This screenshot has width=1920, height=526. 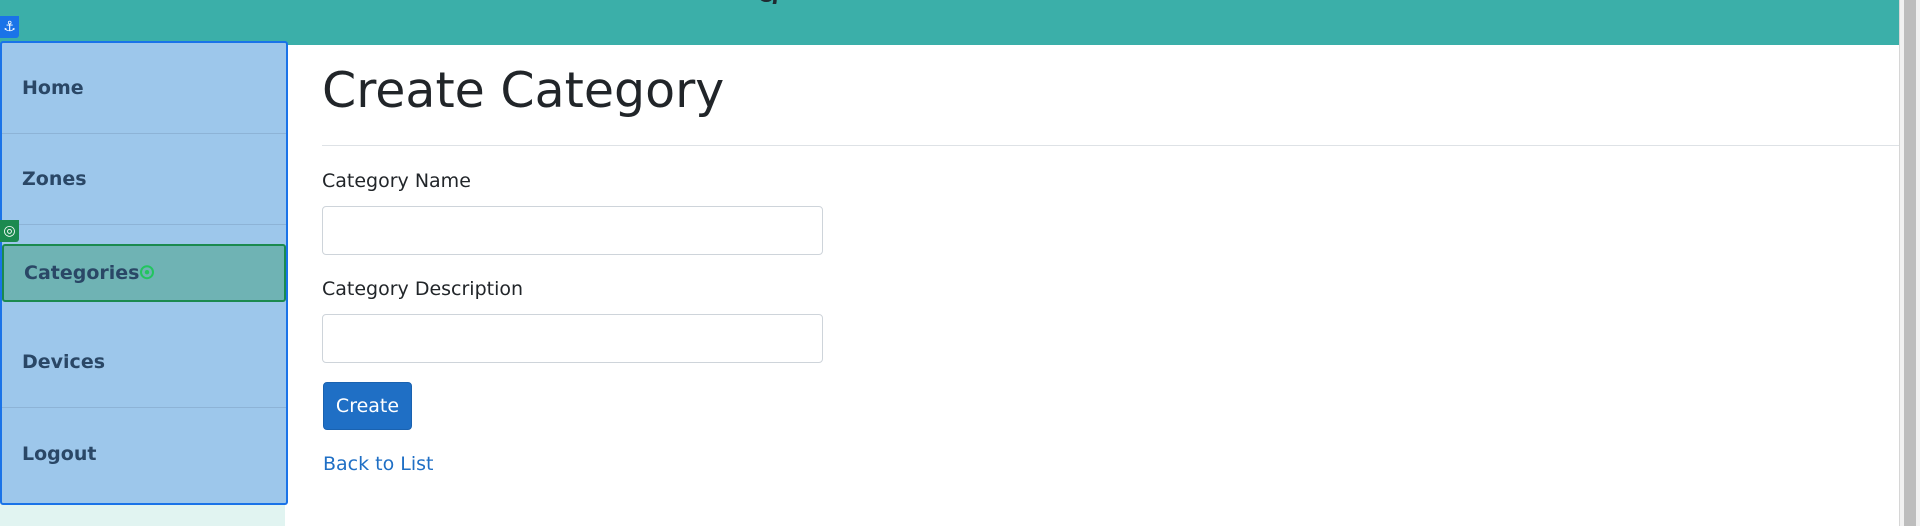 What do you see at coordinates (572, 230) in the screenshot?
I see `category-name-input` at bounding box center [572, 230].